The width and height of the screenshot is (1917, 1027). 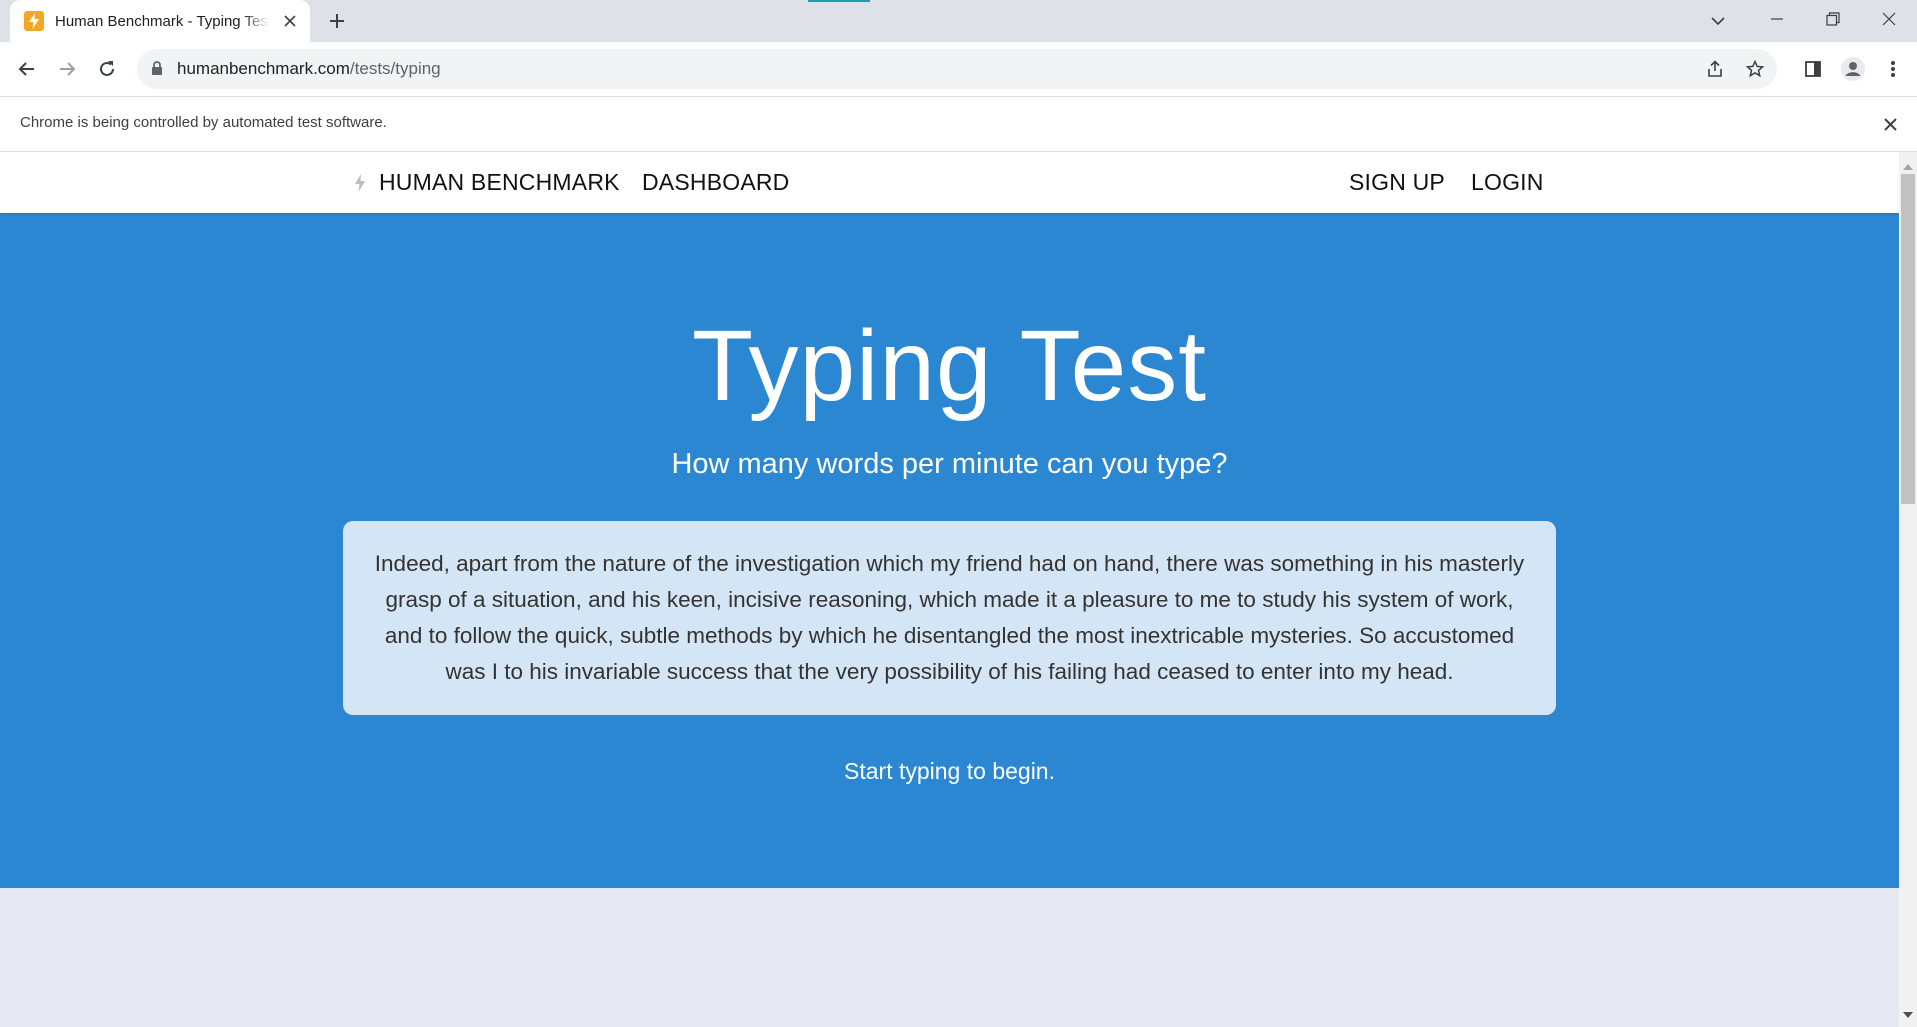 What do you see at coordinates (1853, 69) in the screenshot?
I see `profile-avatar-icon` at bounding box center [1853, 69].